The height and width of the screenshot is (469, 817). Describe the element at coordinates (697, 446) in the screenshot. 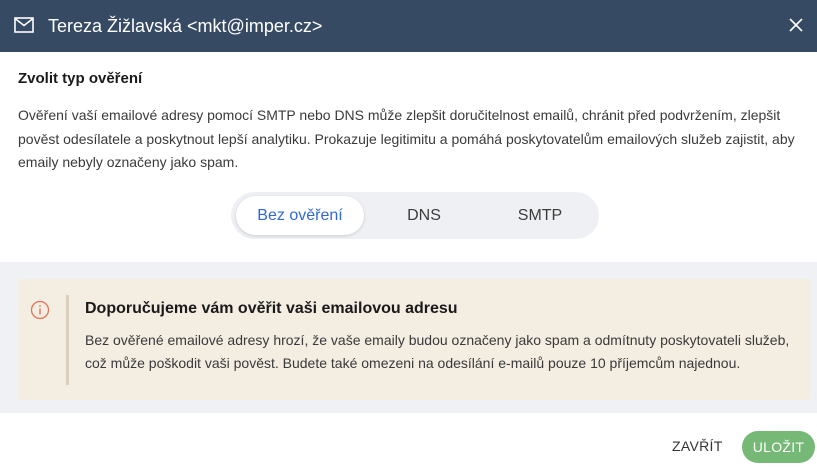

I see `close-button: ZAVŘÍT` at that location.